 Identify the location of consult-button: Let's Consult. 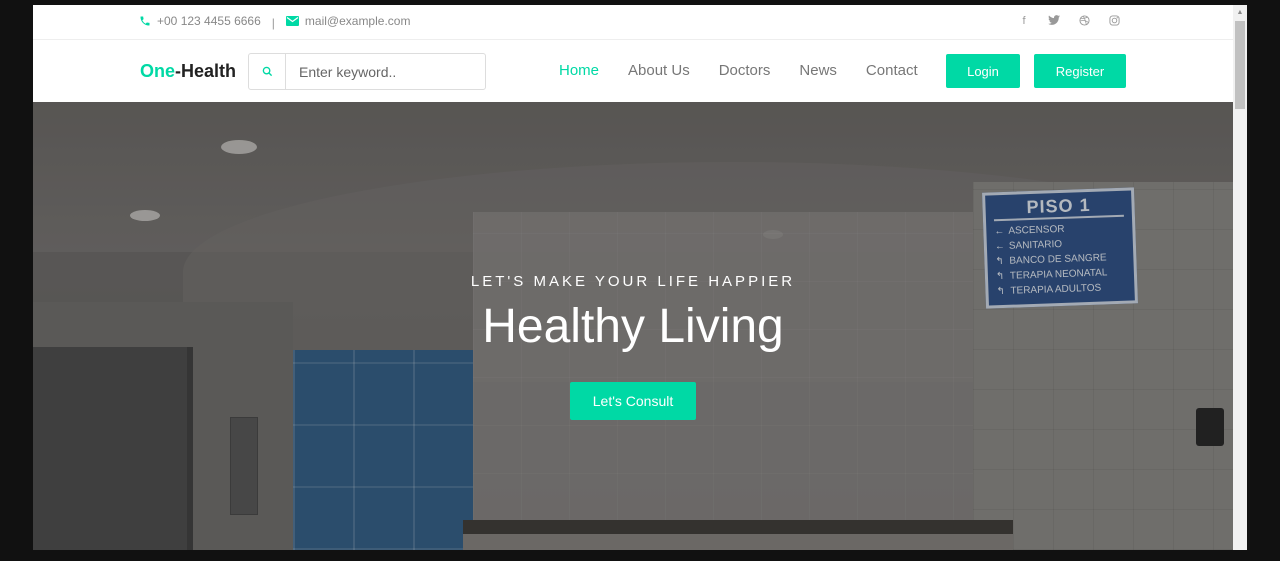
(633, 401).